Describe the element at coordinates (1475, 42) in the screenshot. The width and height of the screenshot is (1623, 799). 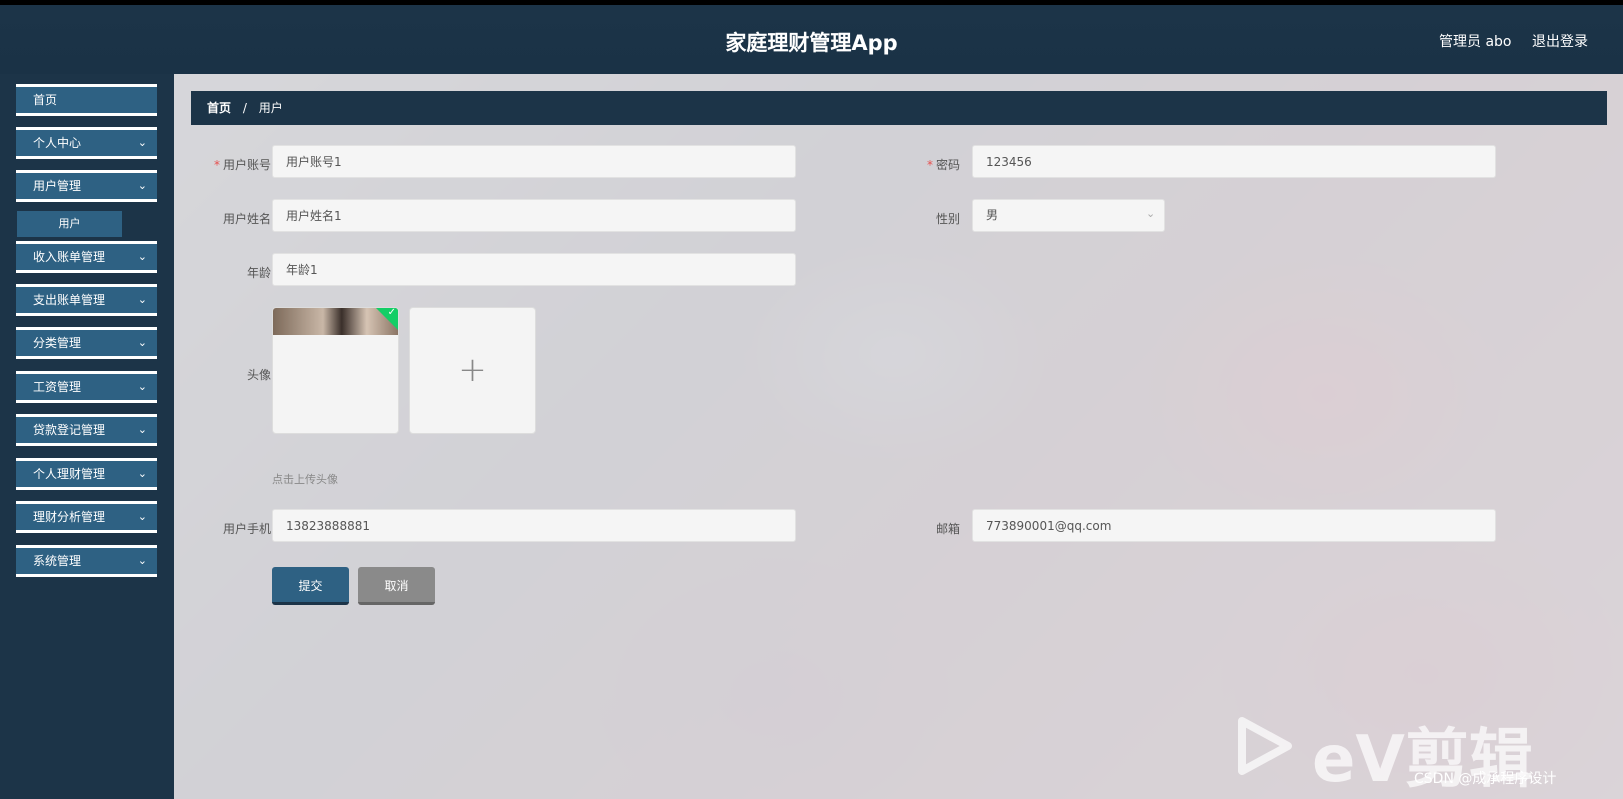
I see `current-user: 管理员 abo` at that location.